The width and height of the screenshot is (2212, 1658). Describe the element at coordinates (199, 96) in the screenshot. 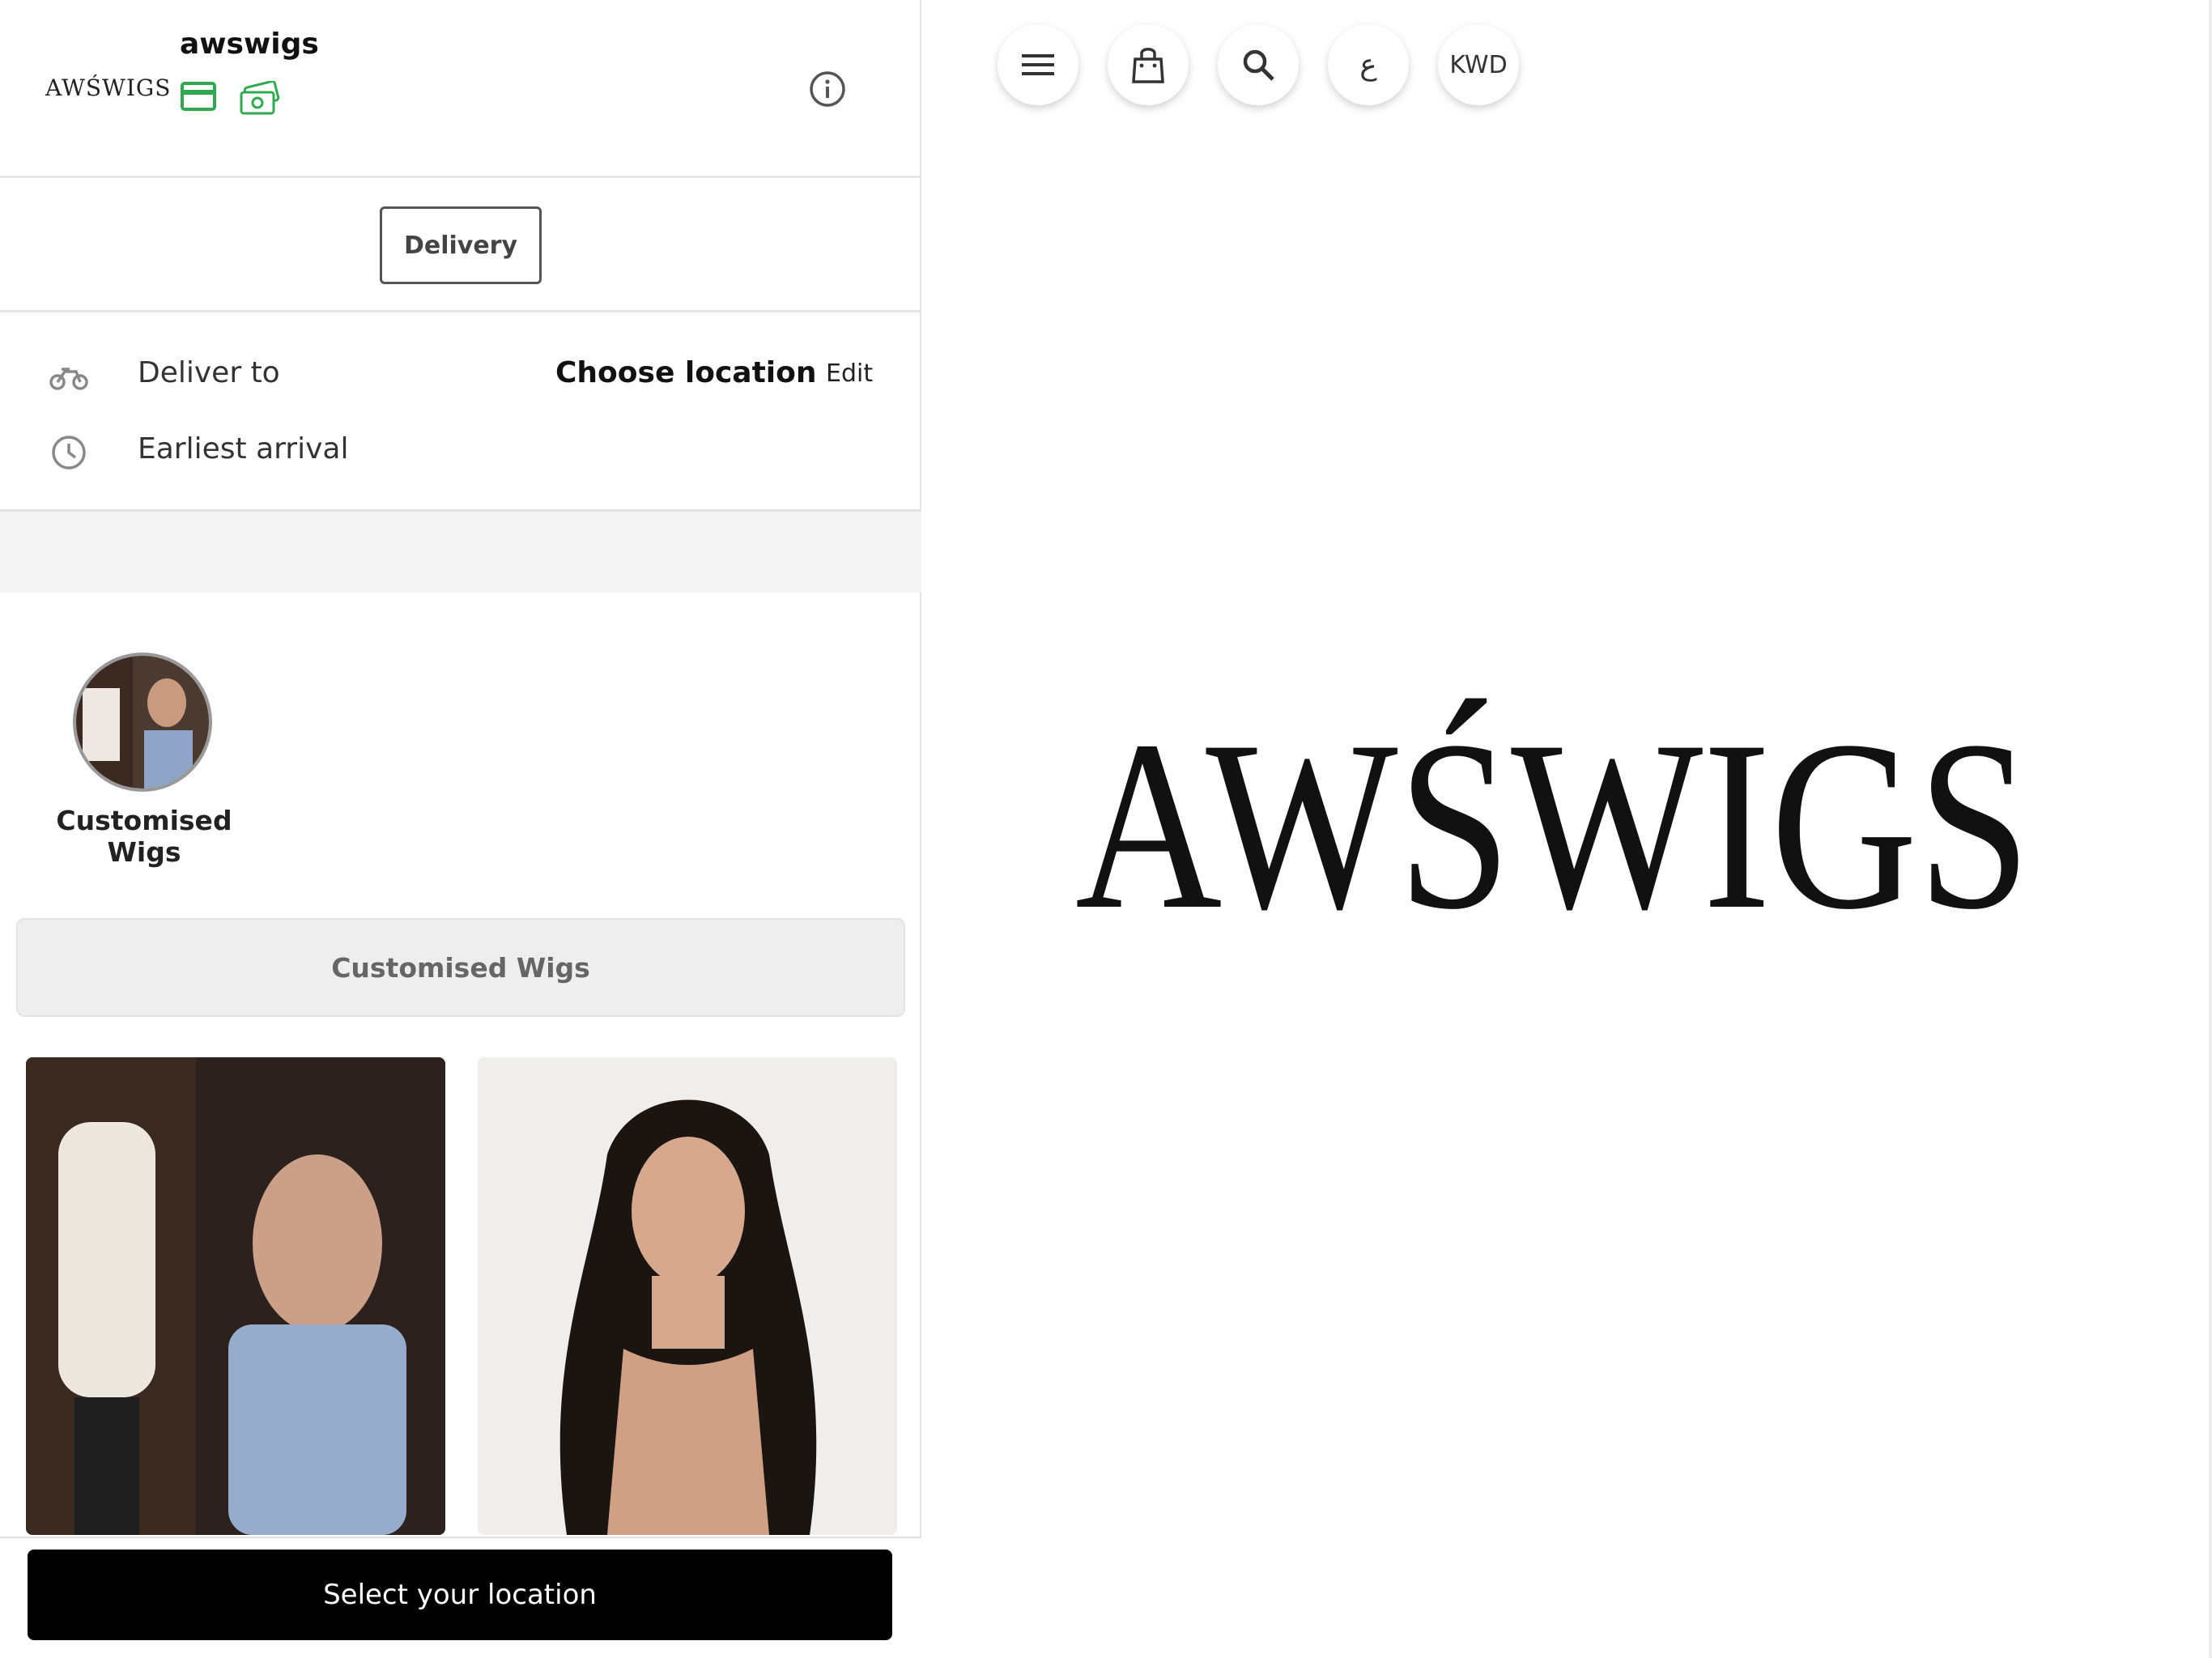

I see `credit-card-icon` at that location.